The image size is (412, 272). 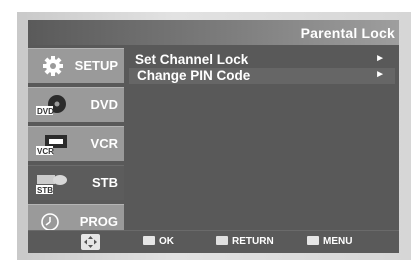 What do you see at coordinates (262, 76) in the screenshot?
I see `menu-item-change-pin-code: Change PIN Code ►` at bounding box center [262, 76].